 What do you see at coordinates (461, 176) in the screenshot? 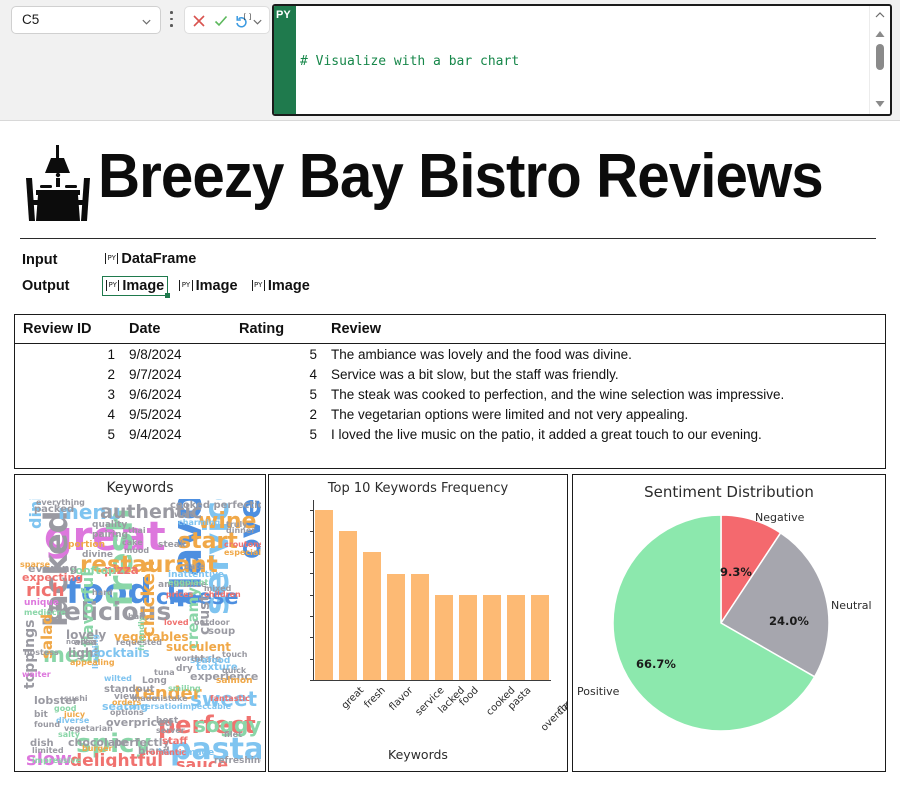
I see `page-title: Breezy Bay Bistro Reviews` at bounding box center [461, 176].